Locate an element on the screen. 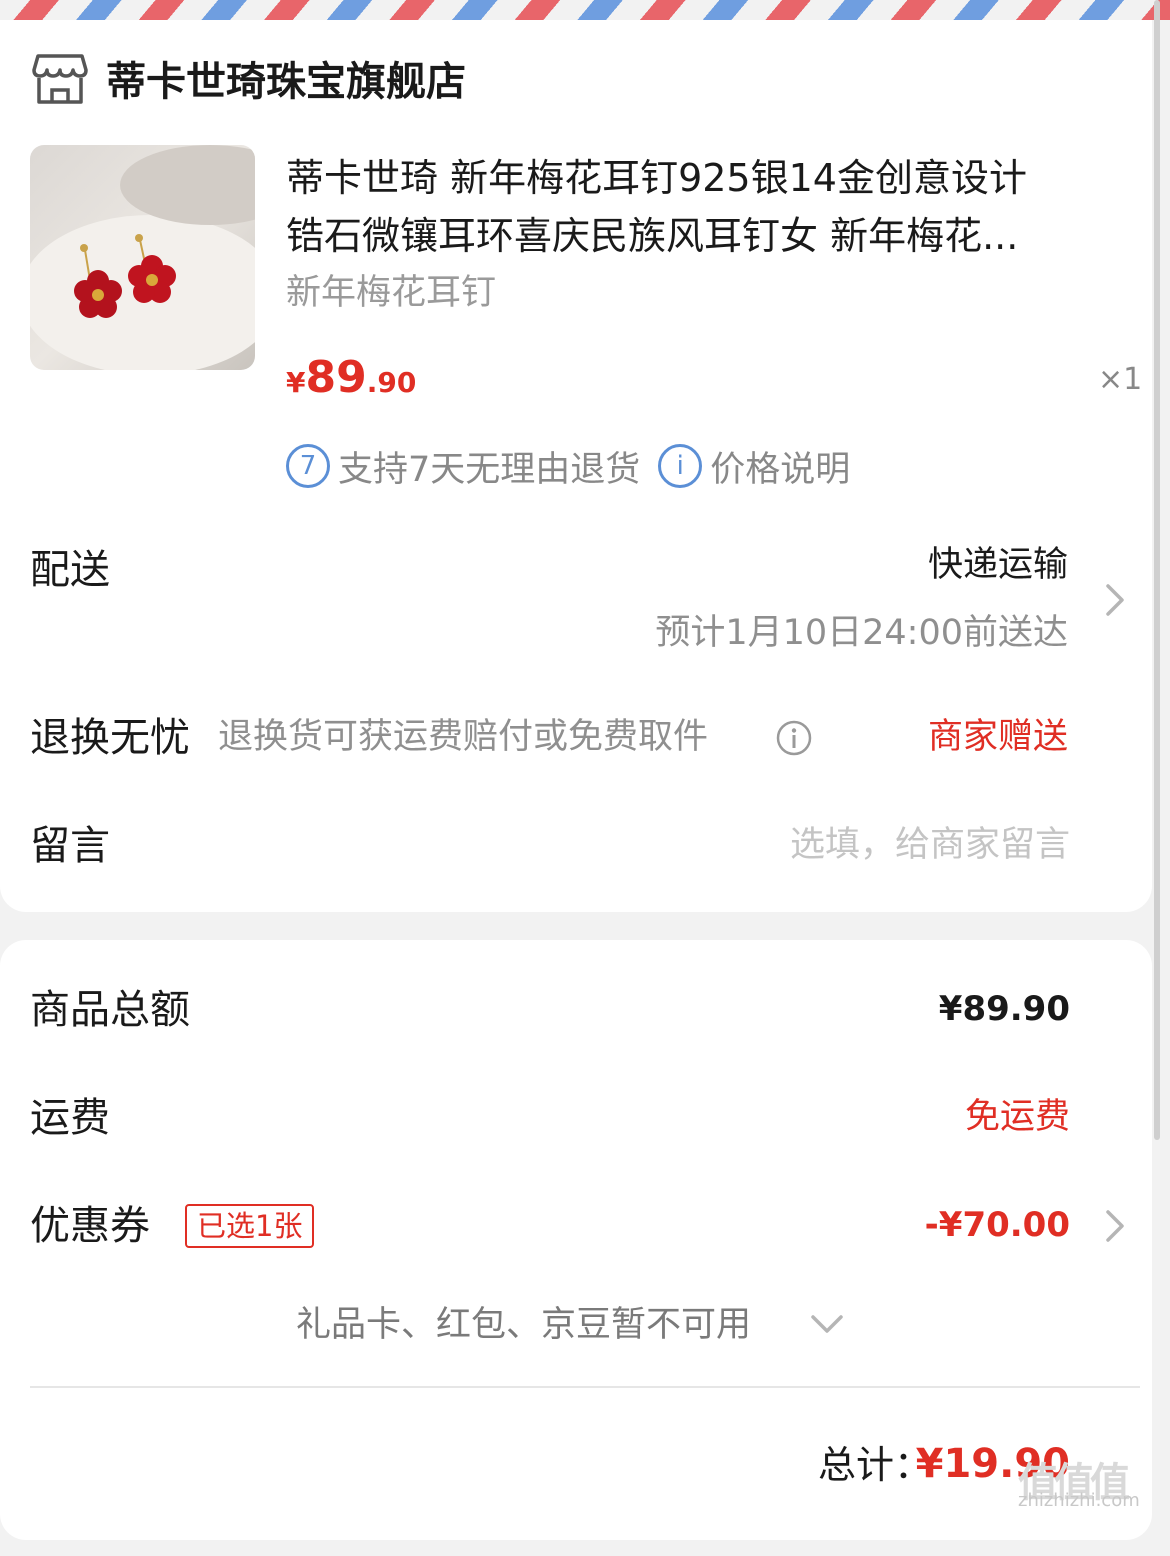 This screenshot has height=1556, width=1170. coupon-label: 优惠券 is located at coordinates (90, 1226).